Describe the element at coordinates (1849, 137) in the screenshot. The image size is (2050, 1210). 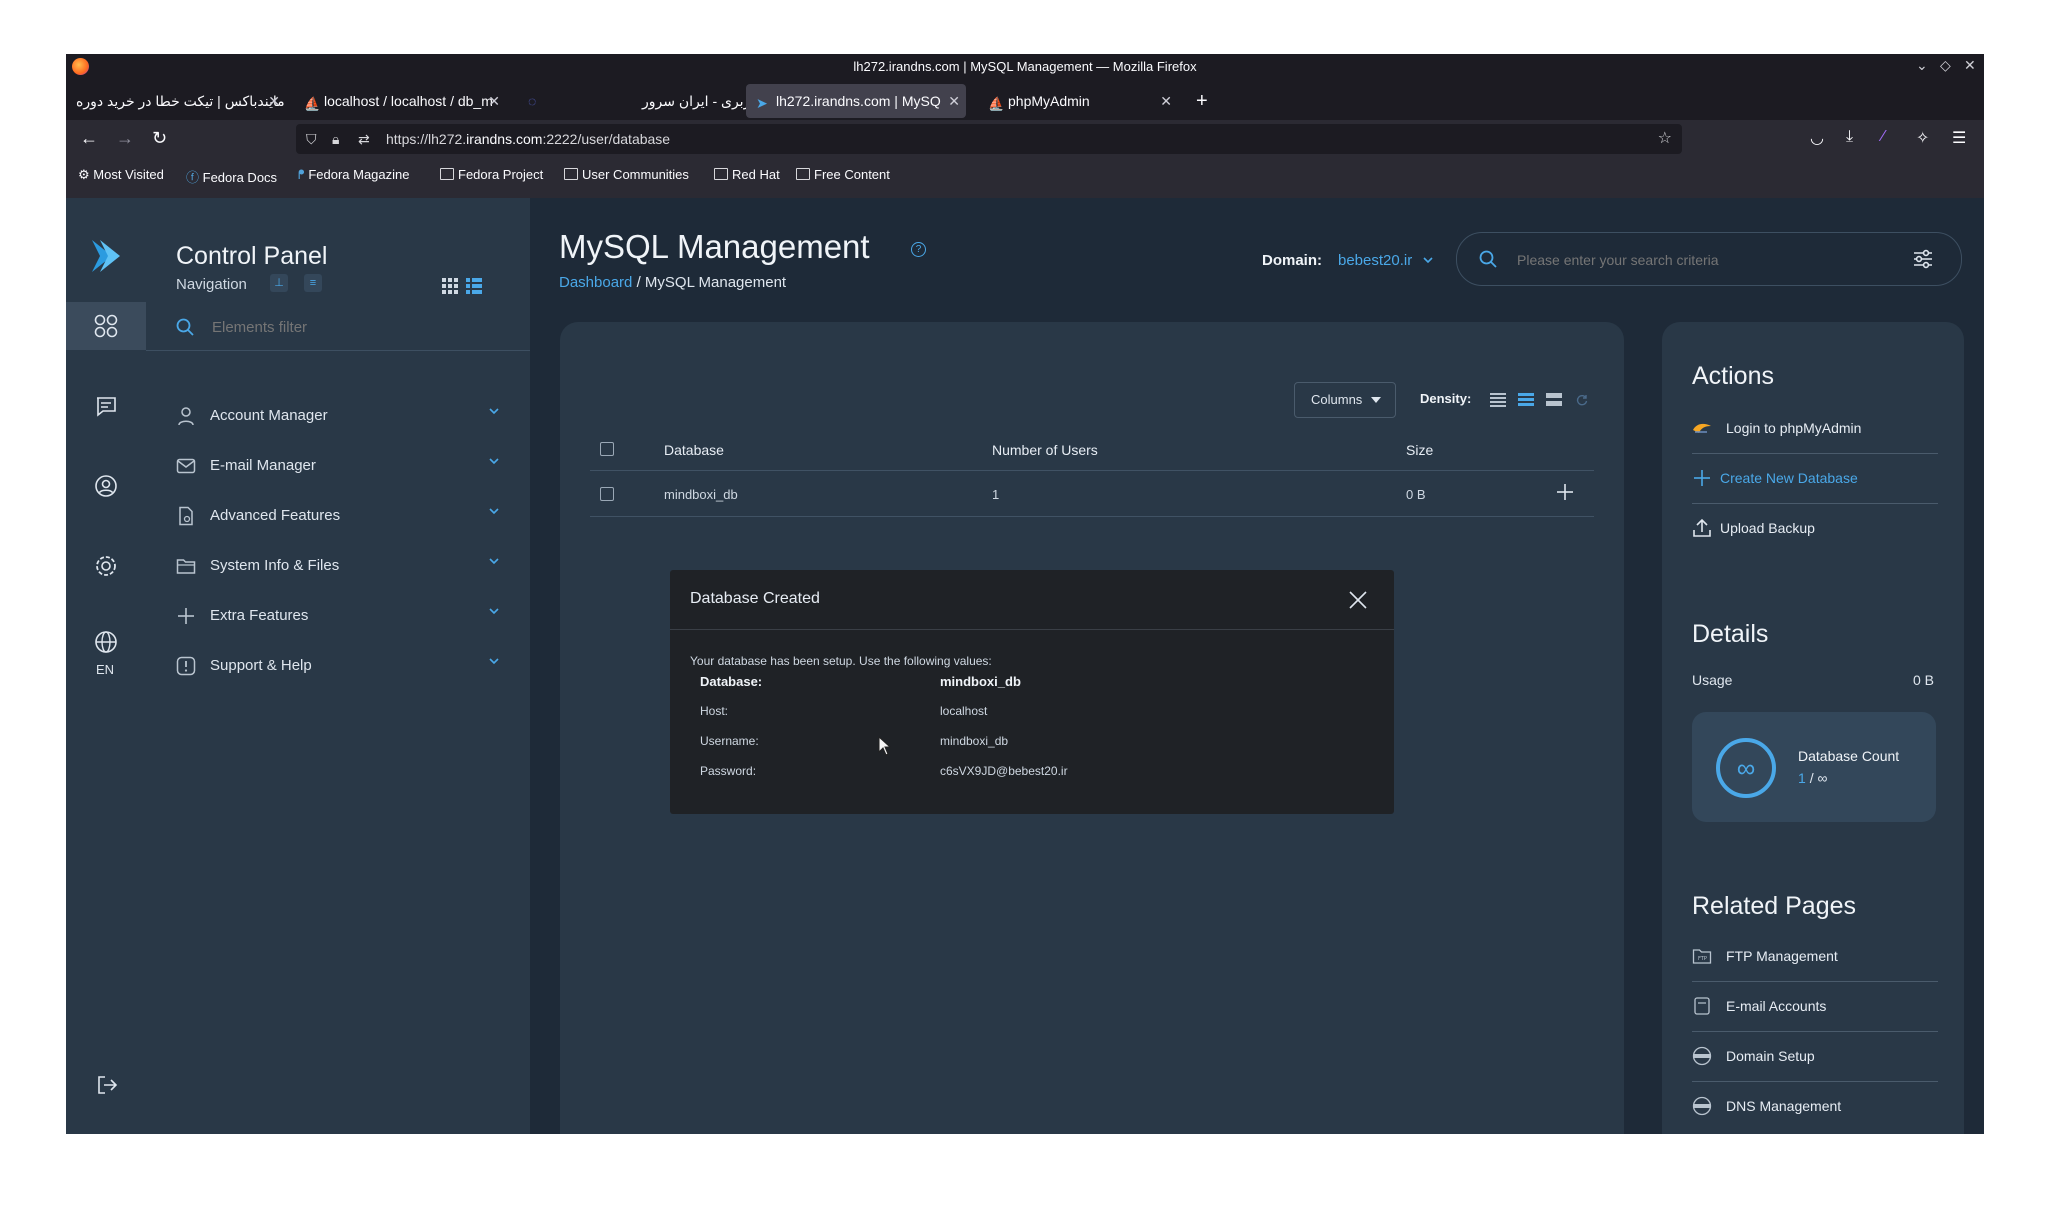
I see `downloads-icon: ⤓` at that location.